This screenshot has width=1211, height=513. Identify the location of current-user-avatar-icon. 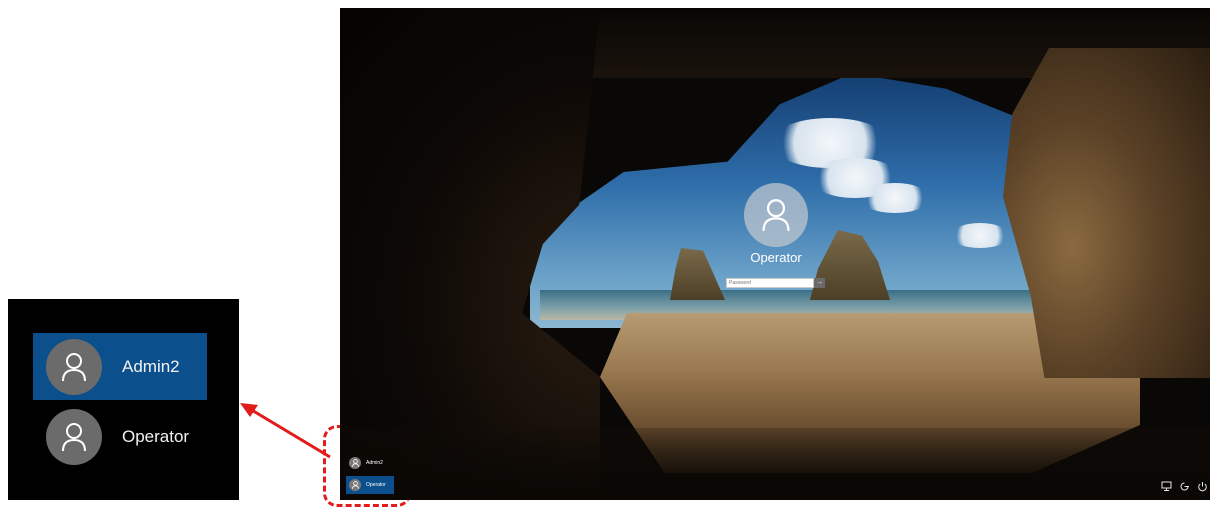
(776, 215).